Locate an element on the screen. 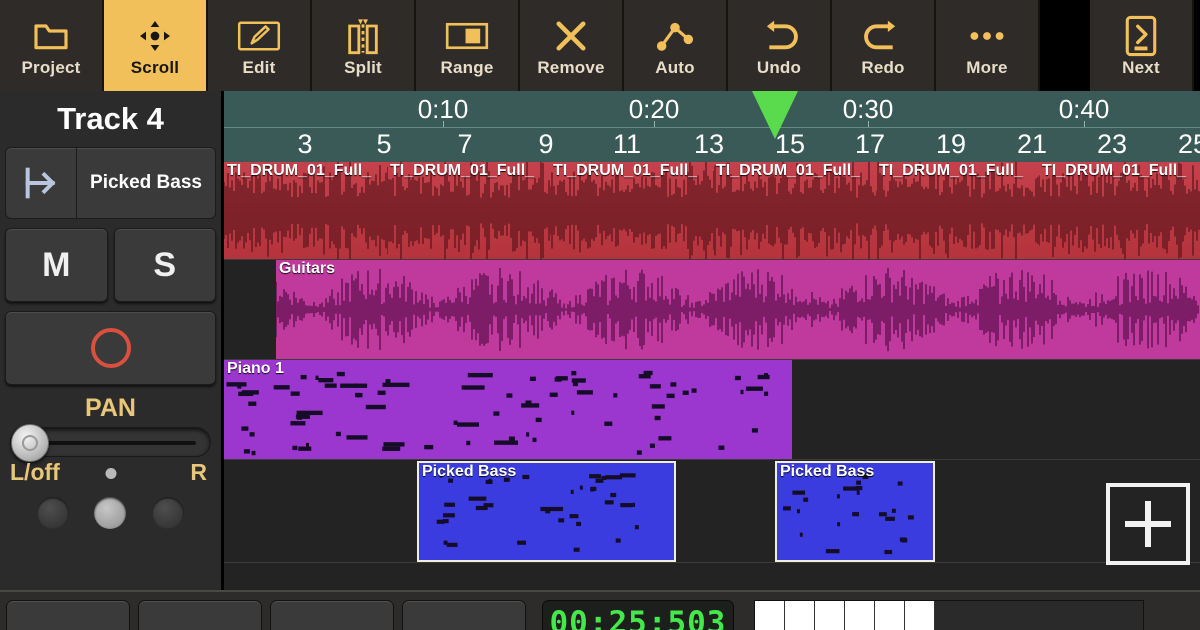 This screenshot has width=1200, height=630. redo-icon is located at coordinates (883, 36).